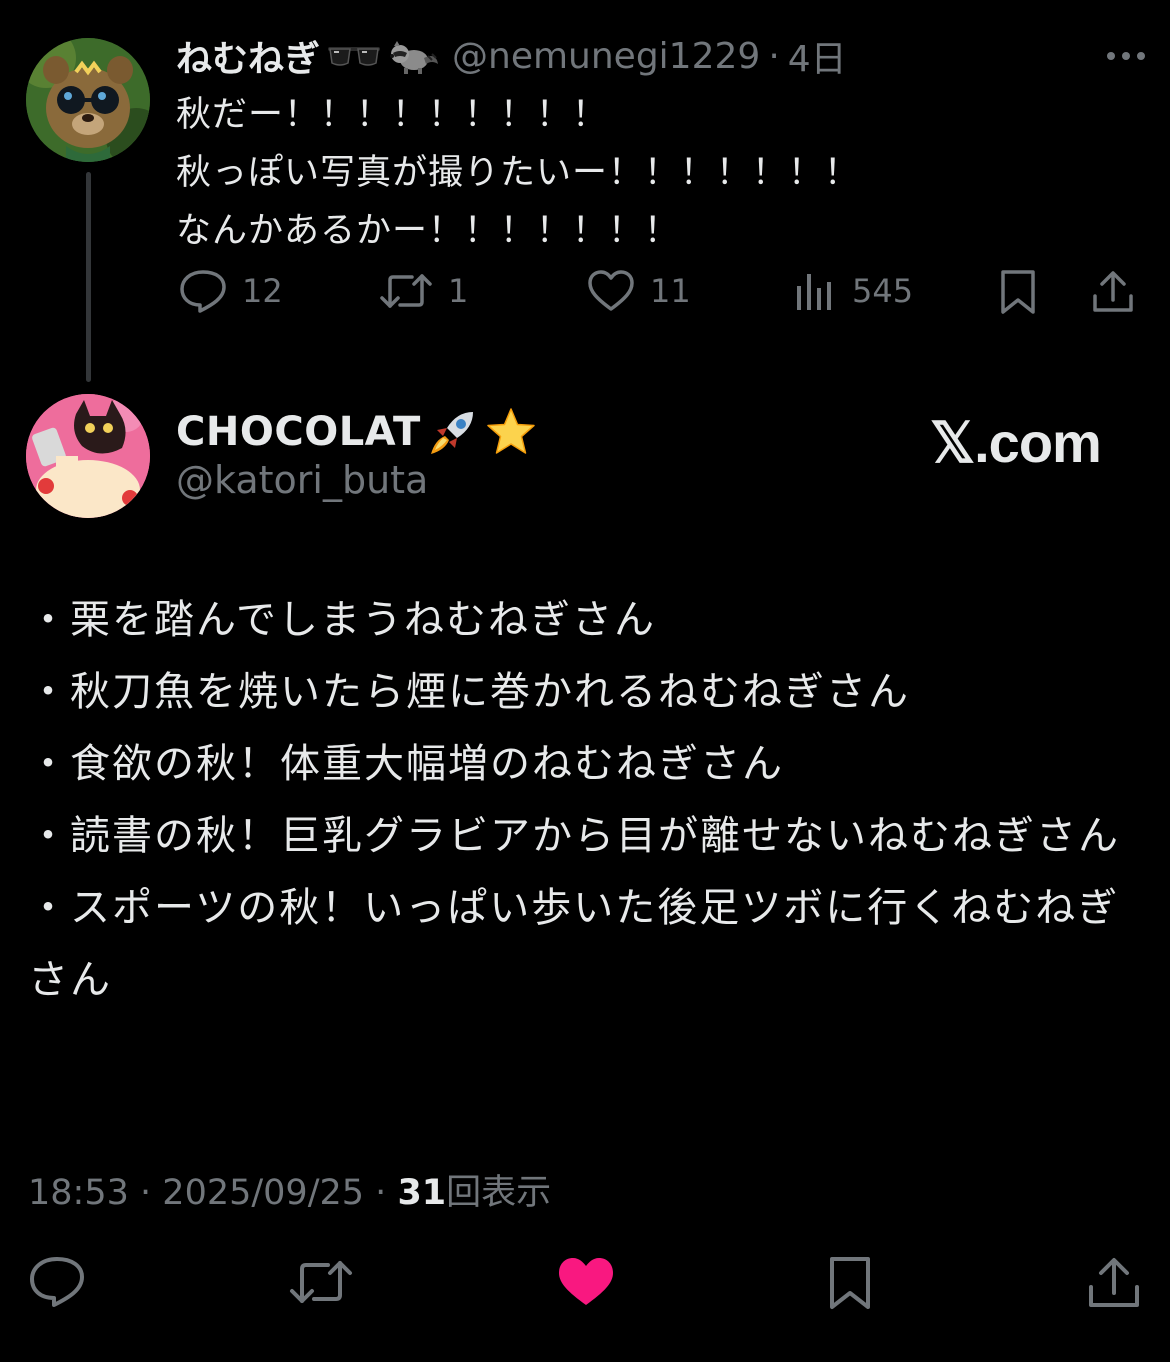  What do you see at coordinates (458, 291) in the screenshot?
I see `retweet-count: 1` at bounding box center [458, 291].